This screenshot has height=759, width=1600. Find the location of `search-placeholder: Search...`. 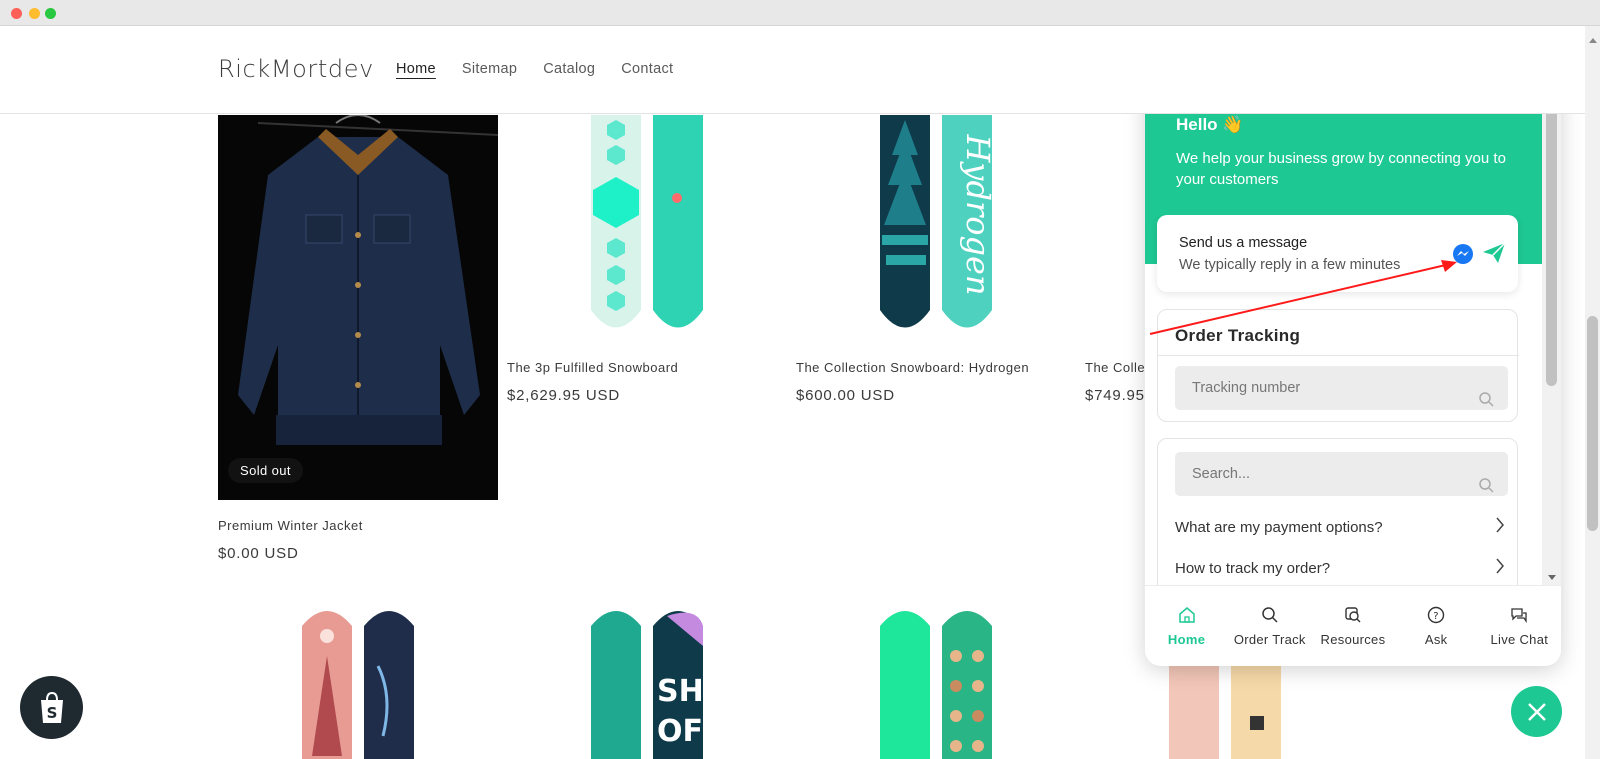

search-placeholder: Search... is located at coordinates (1221, 474).